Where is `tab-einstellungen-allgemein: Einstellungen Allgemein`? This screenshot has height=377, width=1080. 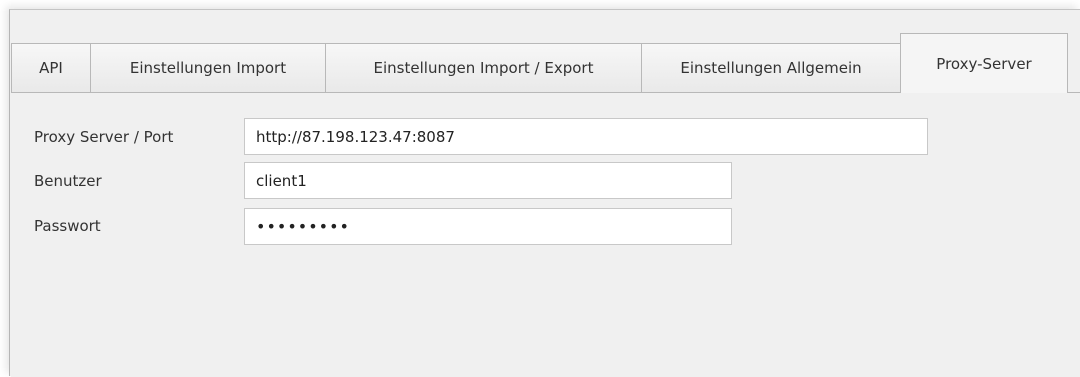
tab-einstellungen-allgemein: Einstellungen Allgemein is located at coordinates (771, 67).